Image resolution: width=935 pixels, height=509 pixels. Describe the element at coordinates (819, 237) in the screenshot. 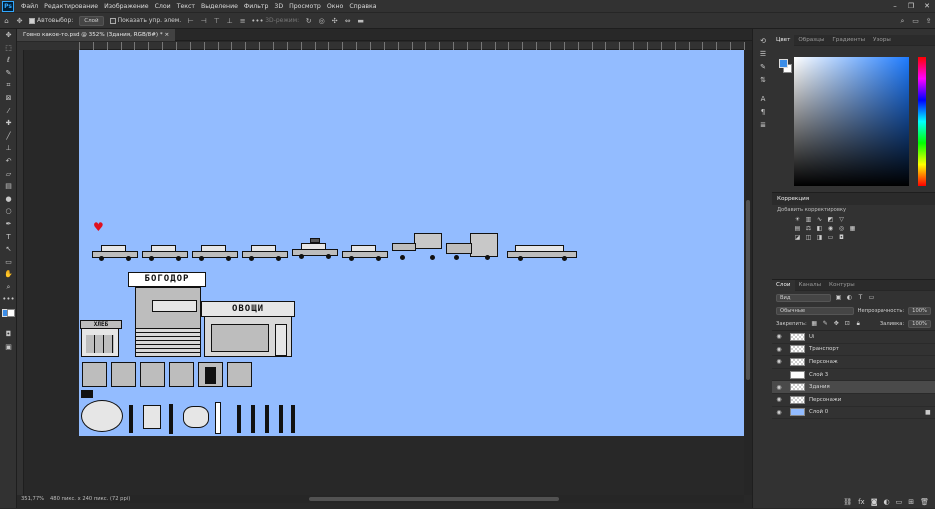

I see `threshold-icon: ◨` at that location.